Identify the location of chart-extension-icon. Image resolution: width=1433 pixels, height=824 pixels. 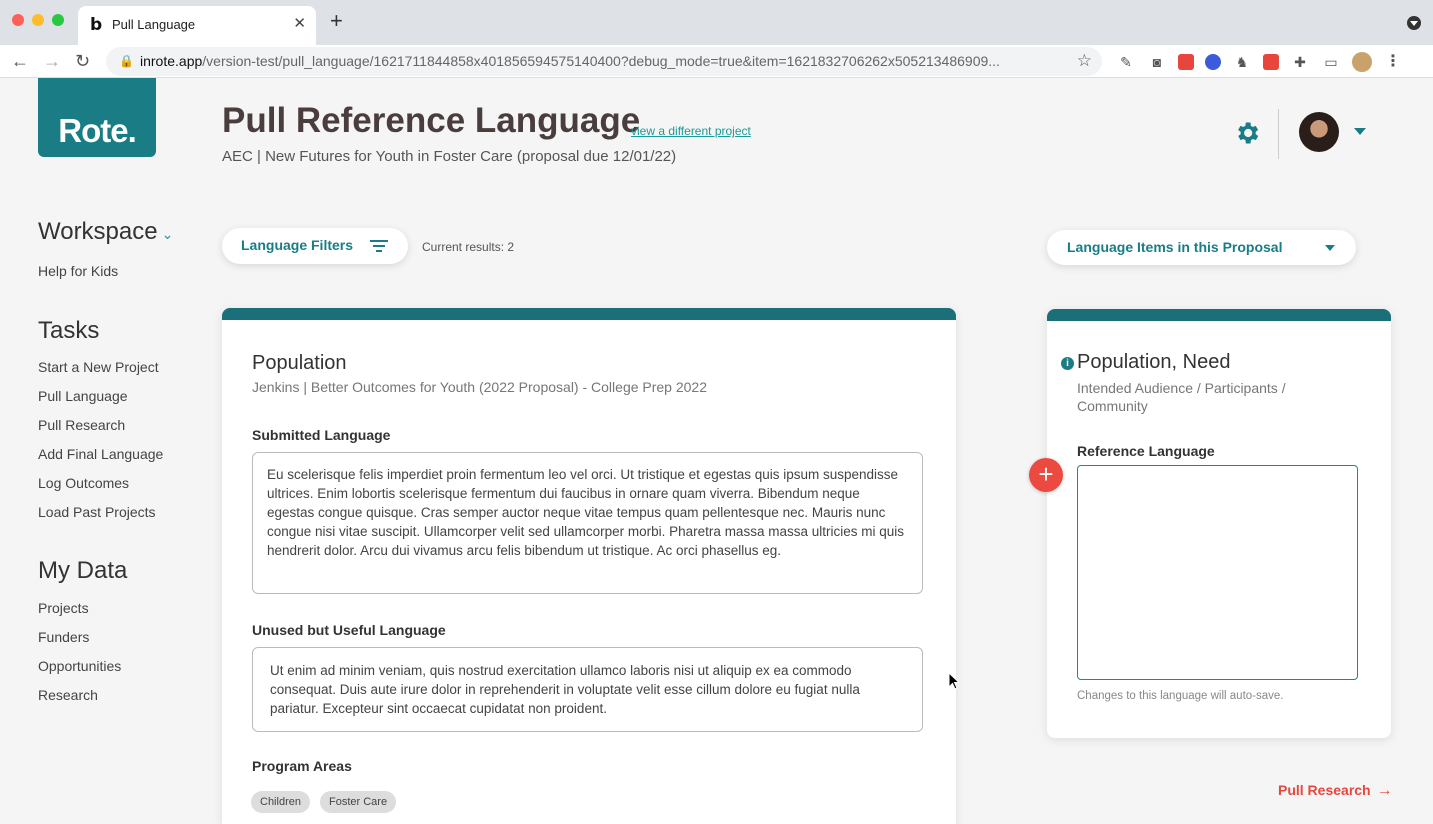
(1271, 62).